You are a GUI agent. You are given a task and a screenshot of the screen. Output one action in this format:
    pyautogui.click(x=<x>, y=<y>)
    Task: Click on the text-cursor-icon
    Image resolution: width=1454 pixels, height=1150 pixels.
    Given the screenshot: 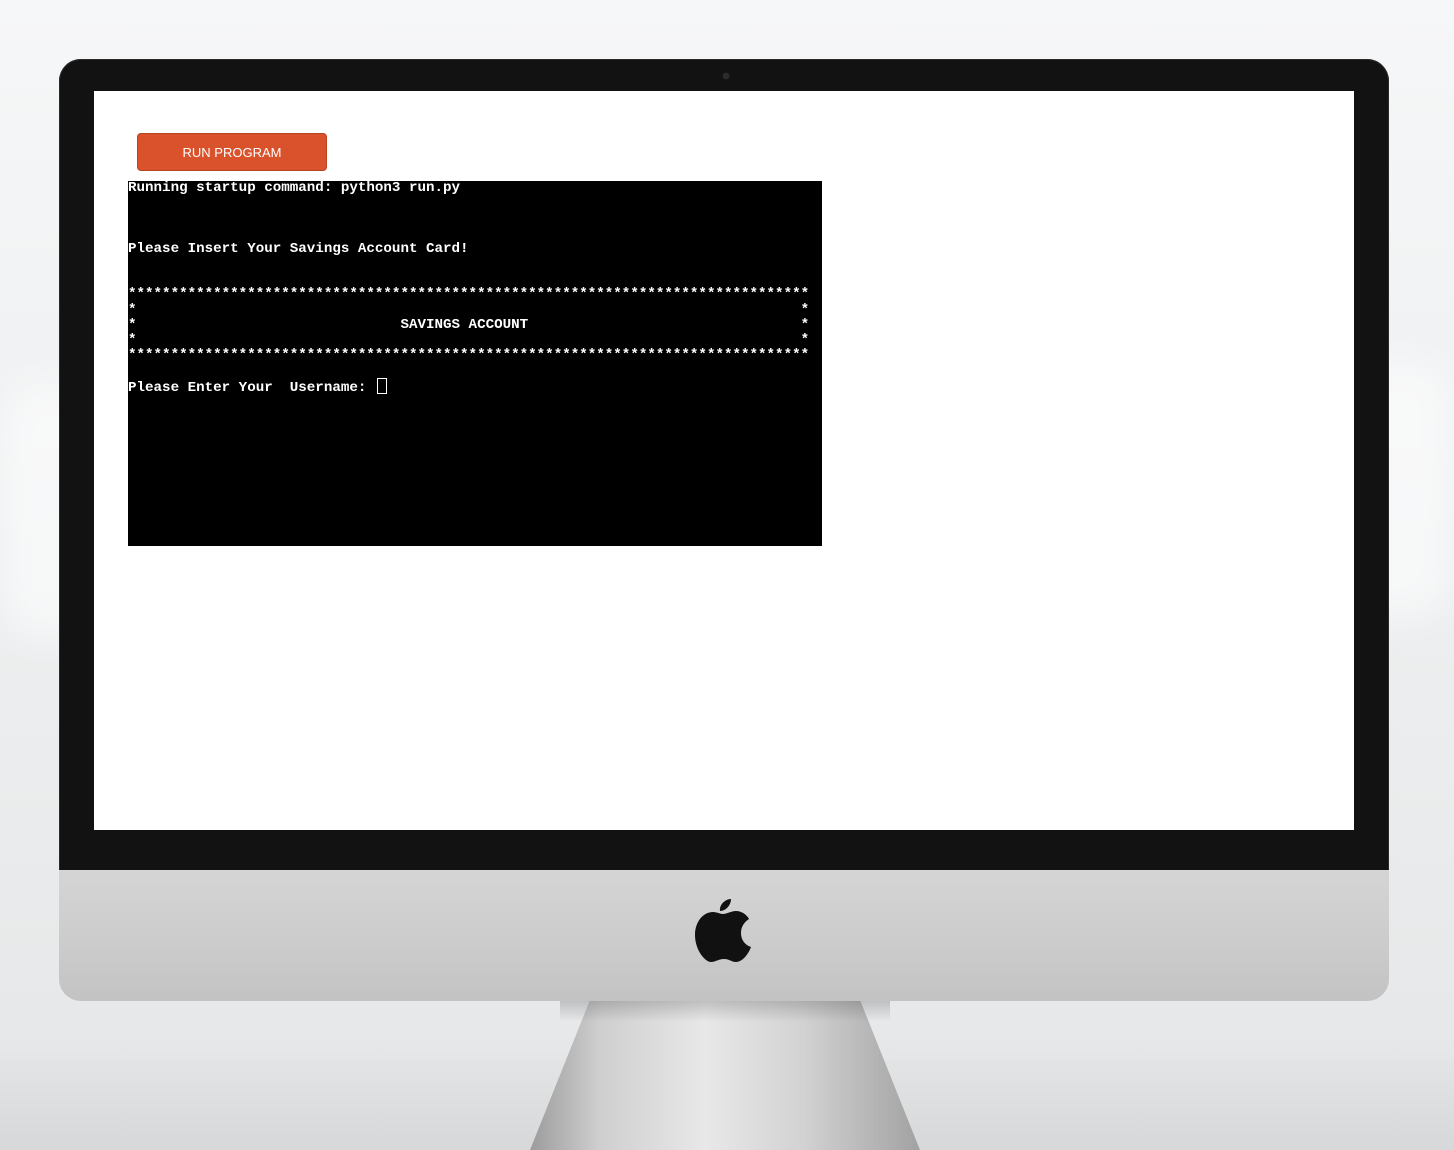 What is the action you would take?
    pyautogui.click(x=381, y=386)
    